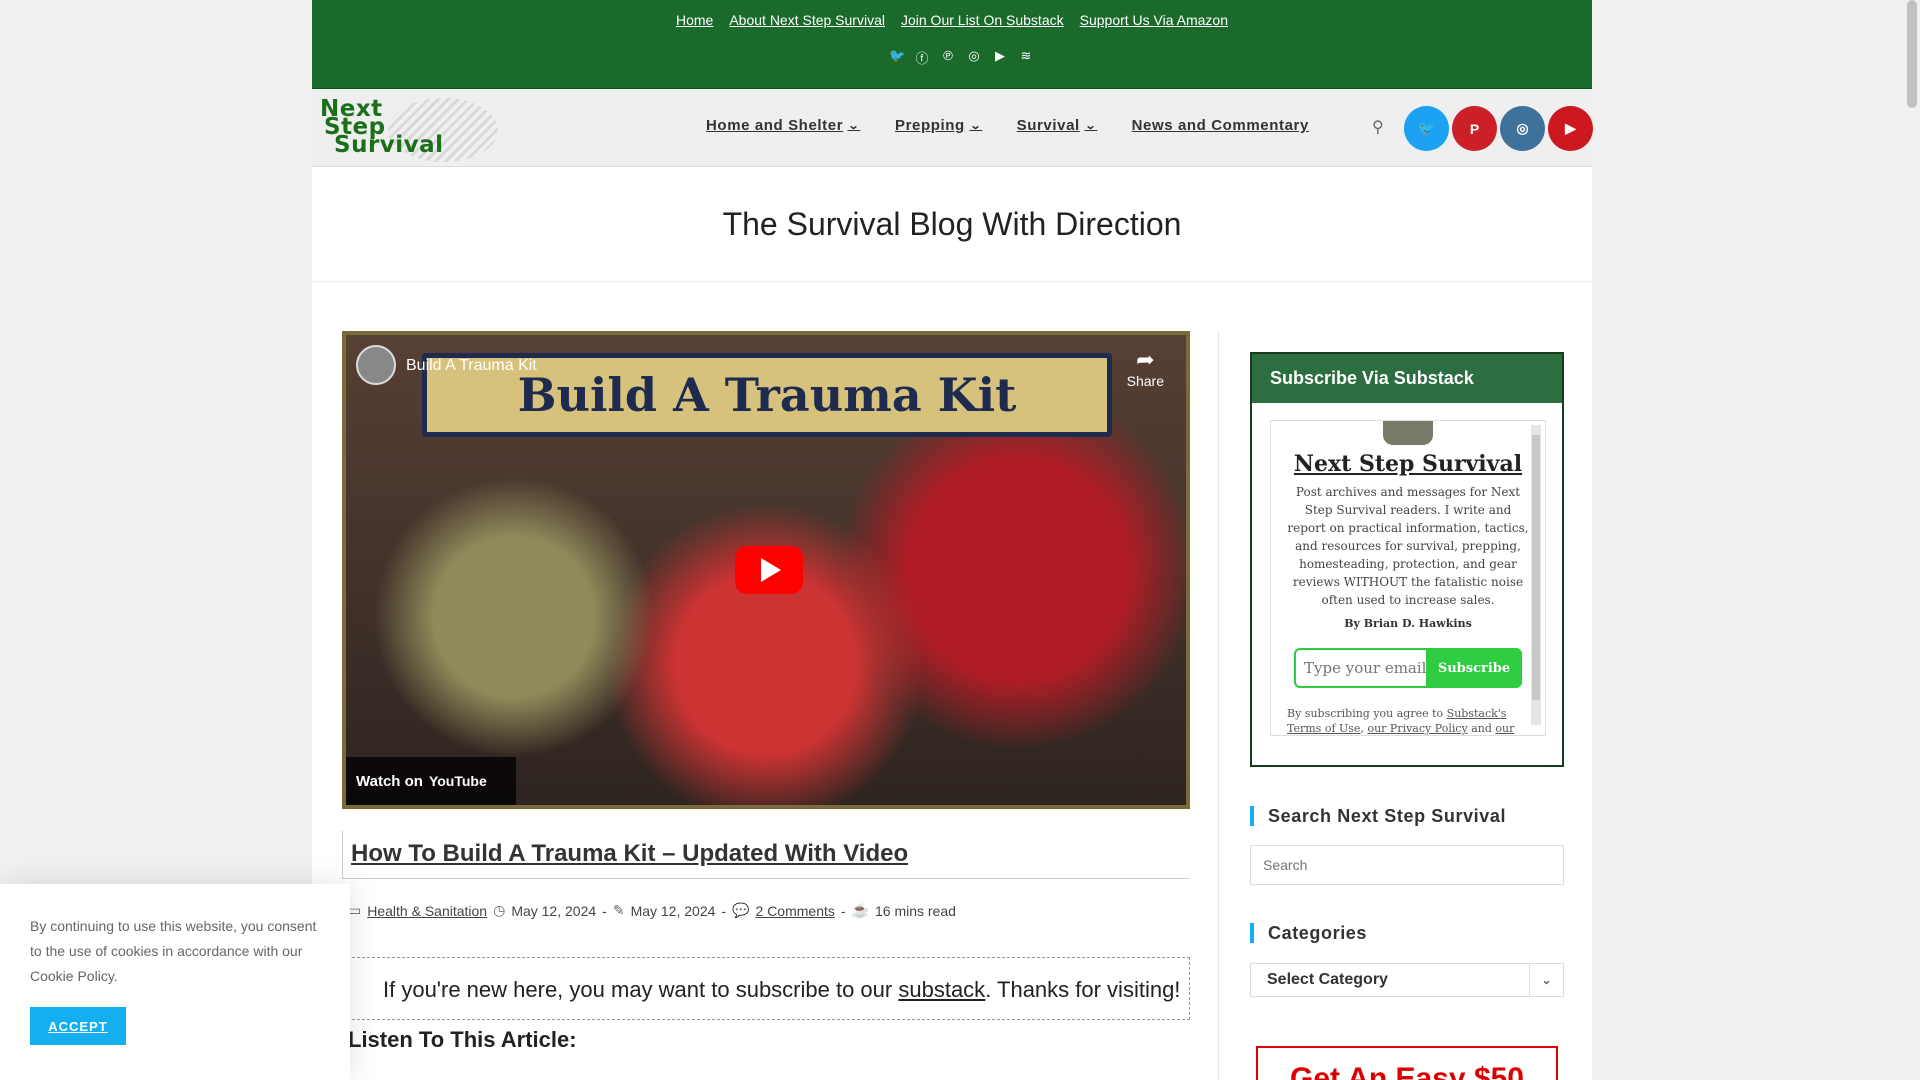  What do you see at coordinates (1408, 433) in the screenshot?
I see `author-avatar` at bounding box center [1408, 433].